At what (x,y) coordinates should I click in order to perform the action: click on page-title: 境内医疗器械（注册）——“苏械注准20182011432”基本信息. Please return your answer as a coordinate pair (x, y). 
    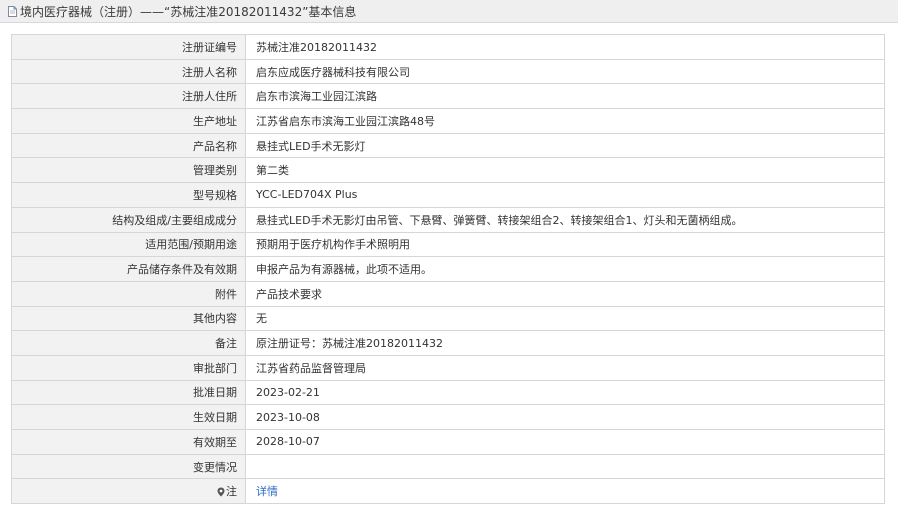
    Looking at the image, I should click on (188, 11).